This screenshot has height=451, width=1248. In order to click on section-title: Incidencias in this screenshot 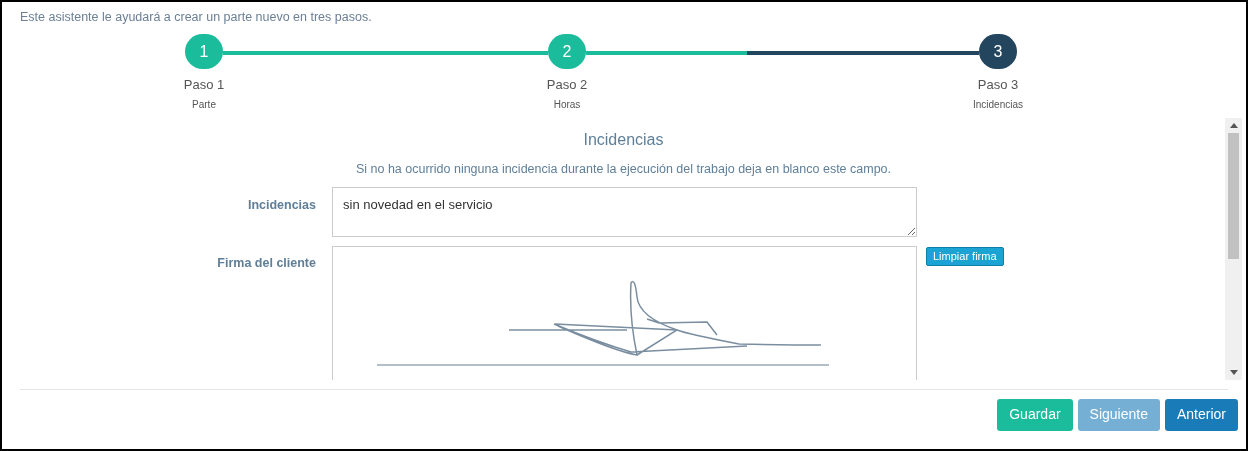, I will do `click(623, 139)`.